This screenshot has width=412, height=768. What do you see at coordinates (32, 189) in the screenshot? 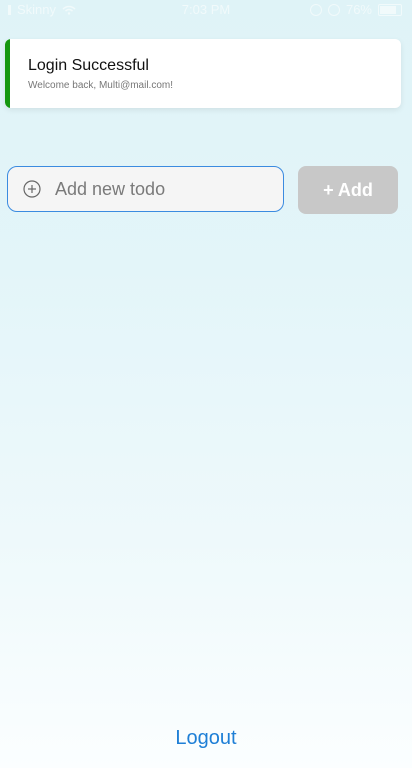
I see `add-circle-icon` at bounding box center [32, 189].